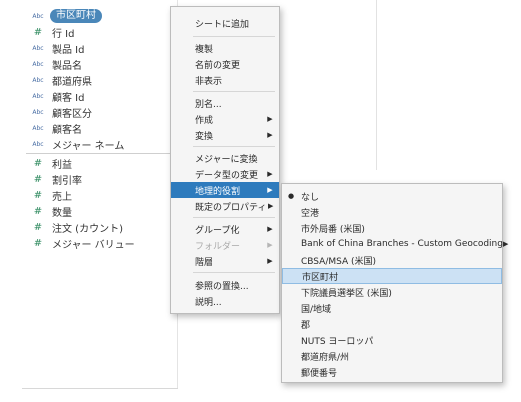 The height and width of the screenshot is (402, 521). Describe the element at coordinates (93, 245) in the screenshot. I see `field-label: メジャー バリュー` at that location.